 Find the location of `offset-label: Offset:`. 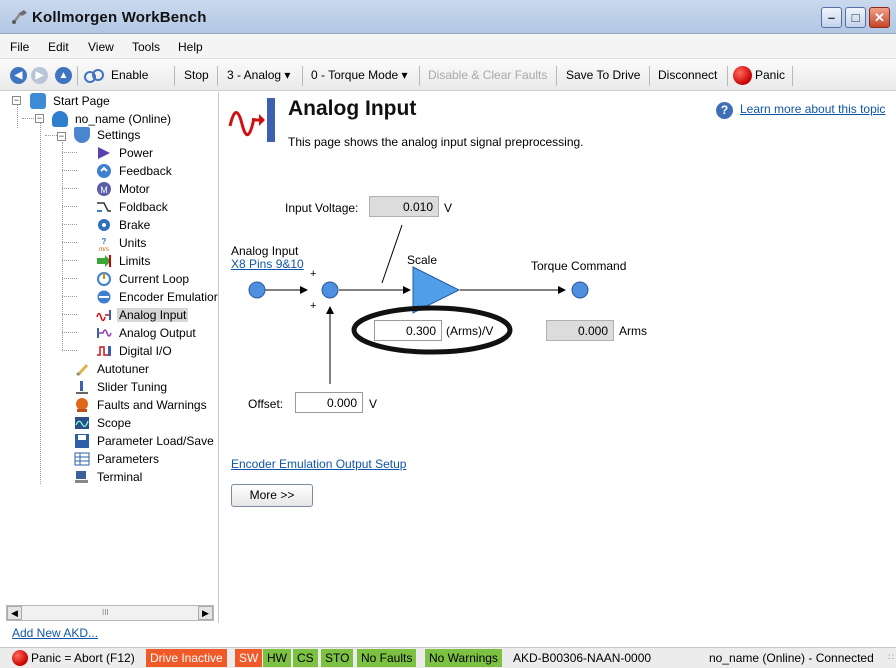

offset-label: Offset: is located at coordinates (266, 404).